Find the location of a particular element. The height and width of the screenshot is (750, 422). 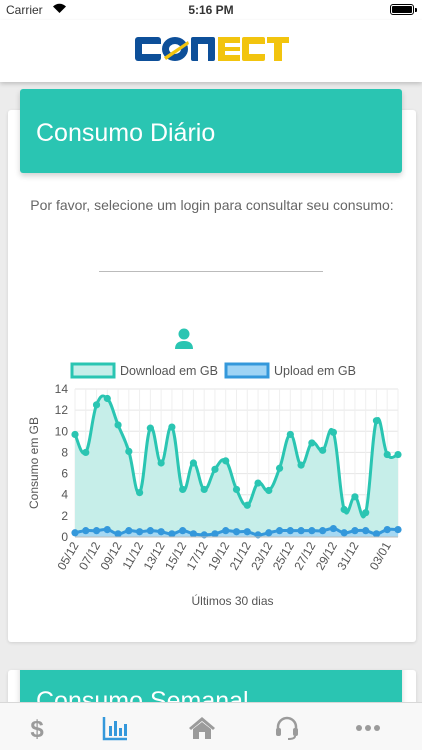

y-tick-label: 6 is located at coordinates (64, 474).